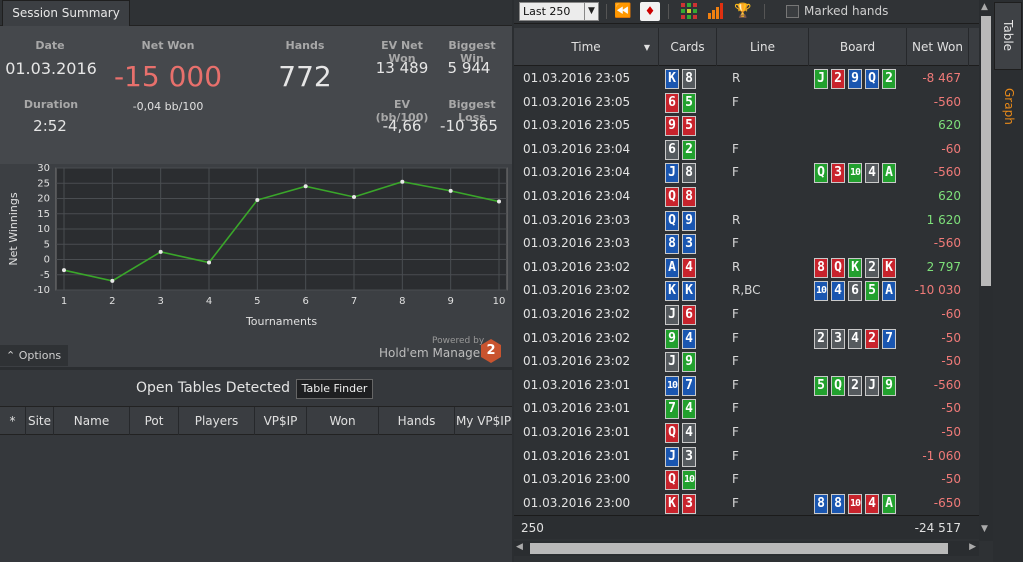  What do you see at coordinates (689, 362) in the screenshot?
I see `playing-card: 9` at bounding box center [689, 362].